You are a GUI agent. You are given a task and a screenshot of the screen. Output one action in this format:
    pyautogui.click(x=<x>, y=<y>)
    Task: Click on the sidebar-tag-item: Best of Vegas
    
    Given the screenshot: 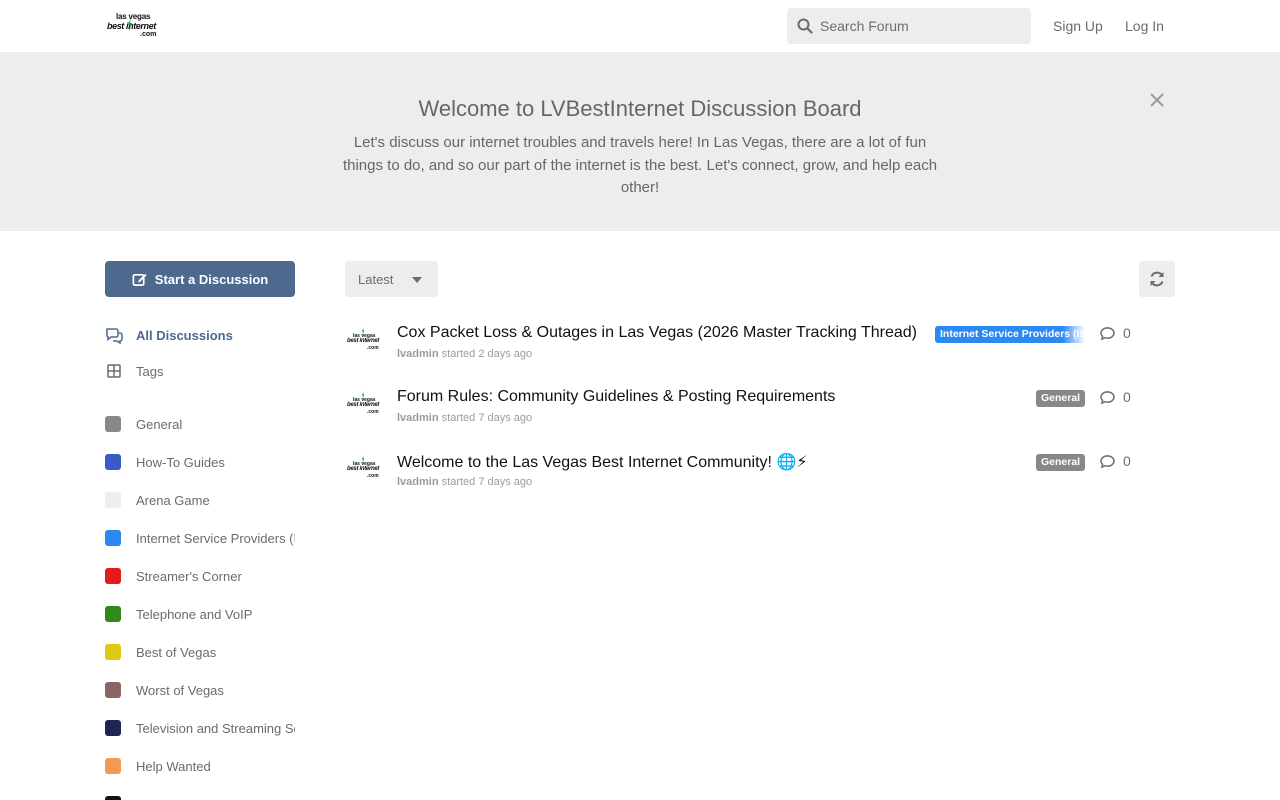 What is the action you would take?
    pyautogui.click(x=200, y=652)
    